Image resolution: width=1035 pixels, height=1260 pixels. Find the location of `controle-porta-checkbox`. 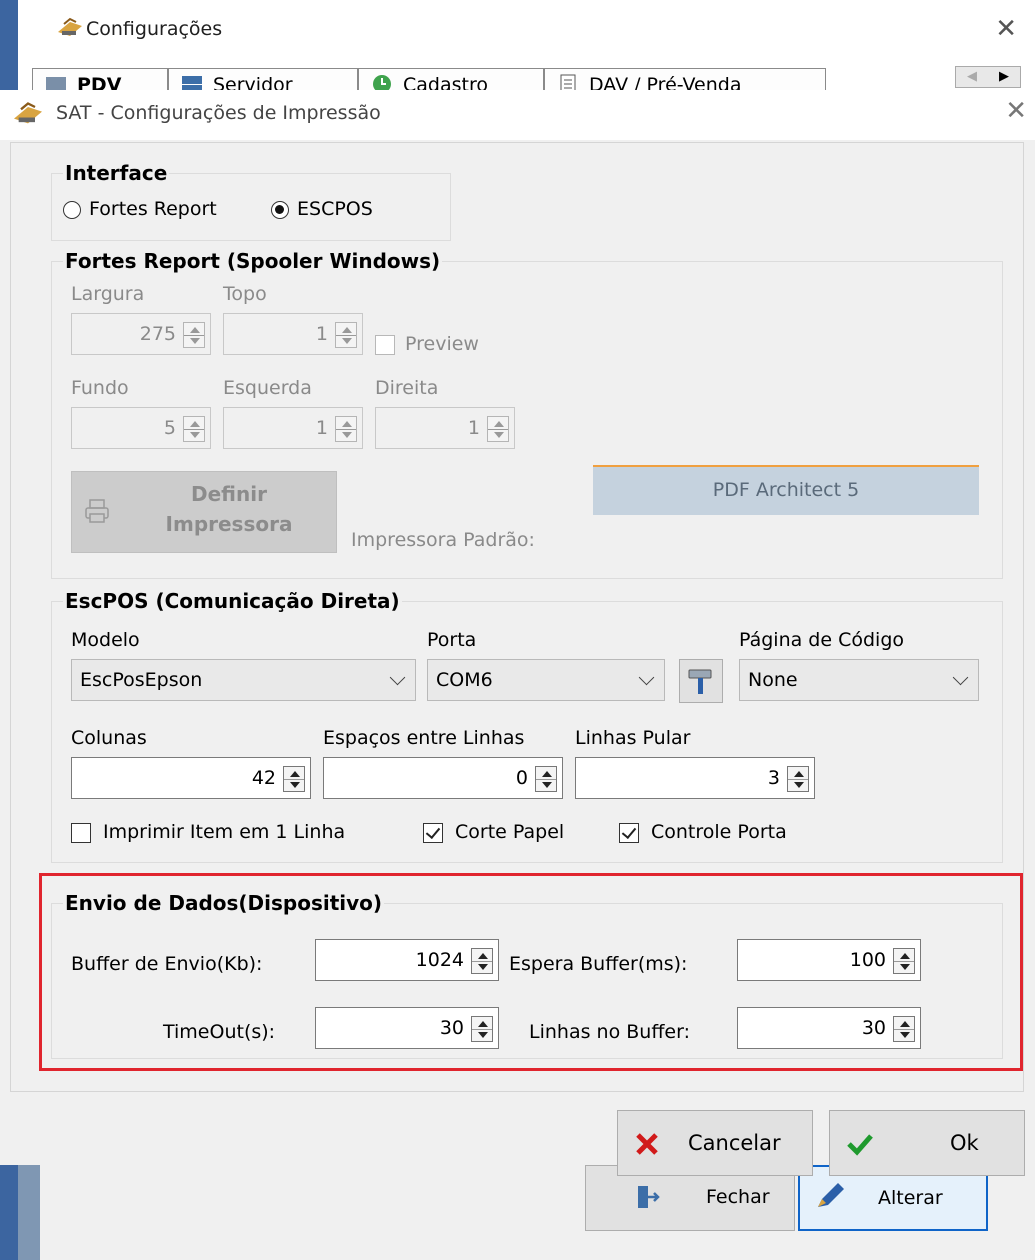

controle-porta-checkbox is located at coordinates (629, 833).